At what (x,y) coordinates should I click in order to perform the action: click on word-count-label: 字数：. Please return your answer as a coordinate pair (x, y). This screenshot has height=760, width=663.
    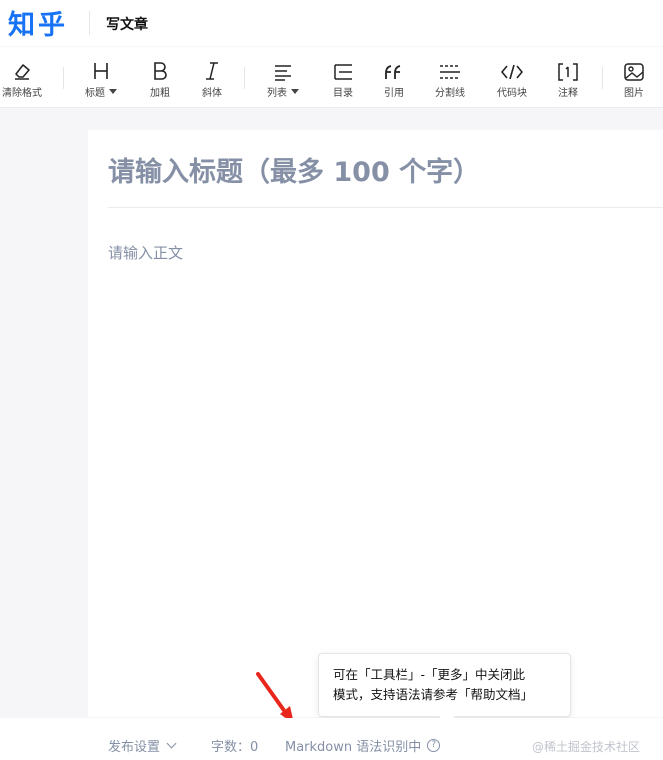
    Looking at the image, I should click on (231, 747).